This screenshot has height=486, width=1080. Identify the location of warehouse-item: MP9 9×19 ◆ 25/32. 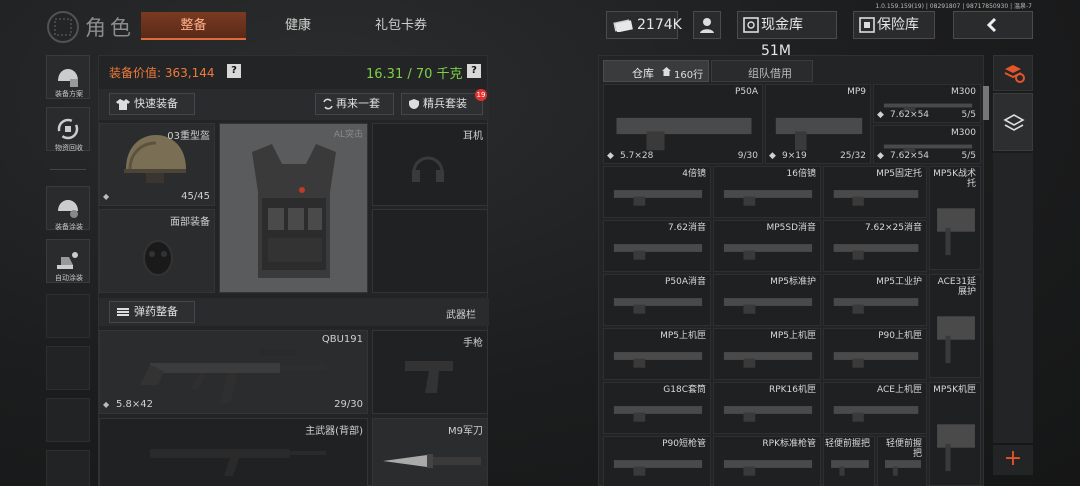
(818, 124).